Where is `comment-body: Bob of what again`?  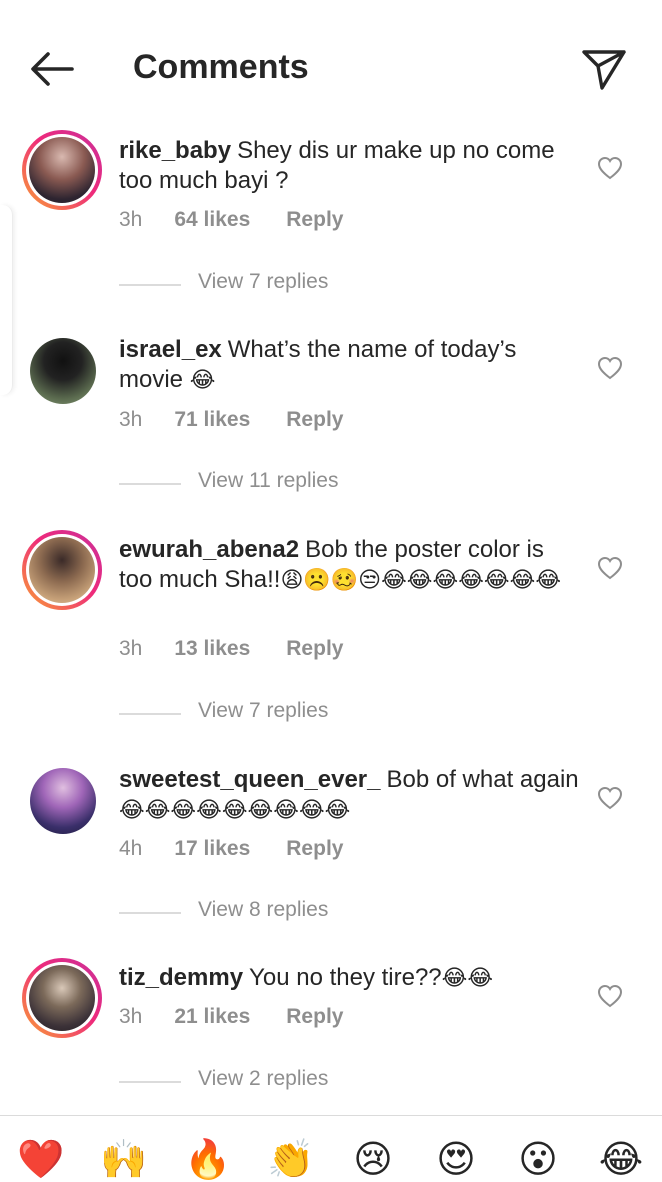
comment-body: Bob of what again is located at coordinates (482, 779).